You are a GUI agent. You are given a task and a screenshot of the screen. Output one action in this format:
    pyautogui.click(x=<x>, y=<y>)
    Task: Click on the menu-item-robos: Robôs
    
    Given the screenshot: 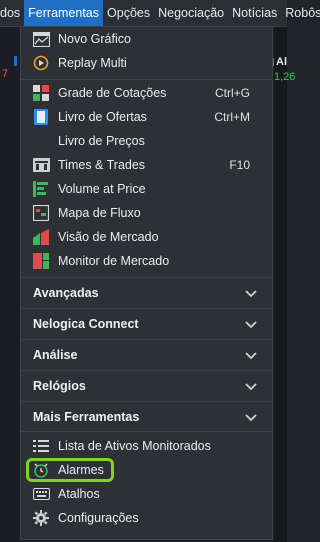 What is the action you would take?
    pyautogui.click(x=300, y=13)
    